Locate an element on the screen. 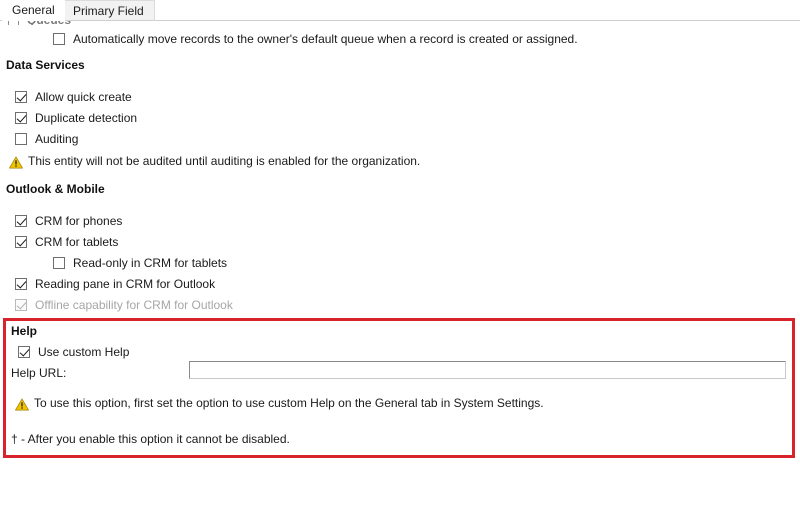  checkbox-row-auditing: Auditing is located at coordinates (46, 139).